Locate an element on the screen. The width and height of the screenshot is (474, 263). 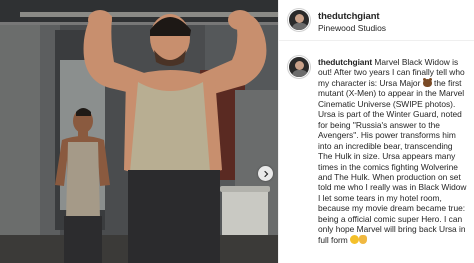
carousel-next-button is located at coordinates (265, 173).